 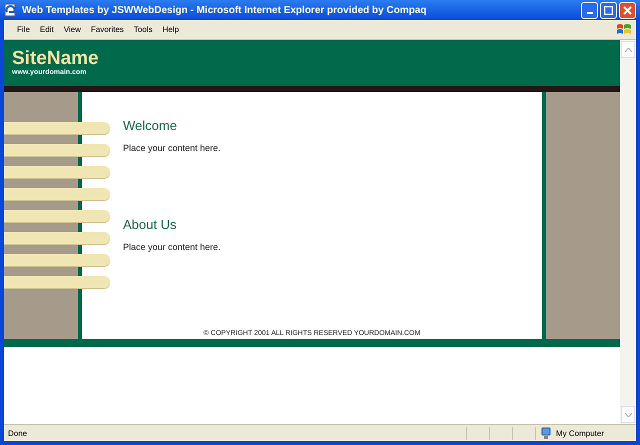 I want to click on close-icon, so click(x=627, y=10).